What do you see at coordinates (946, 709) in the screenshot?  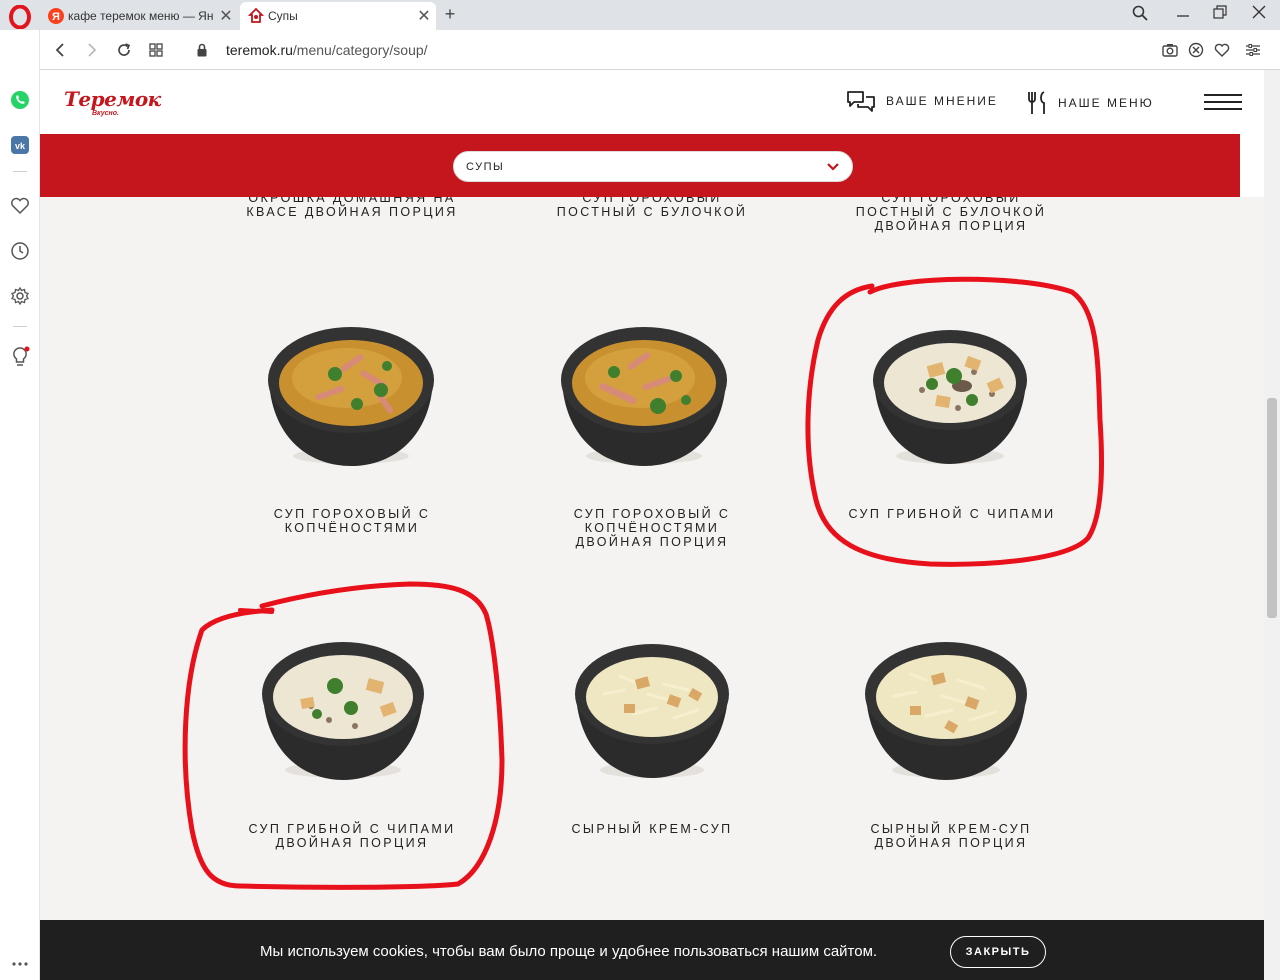 I see `cheese-soup-double-image` at bounding box center [946, 709].